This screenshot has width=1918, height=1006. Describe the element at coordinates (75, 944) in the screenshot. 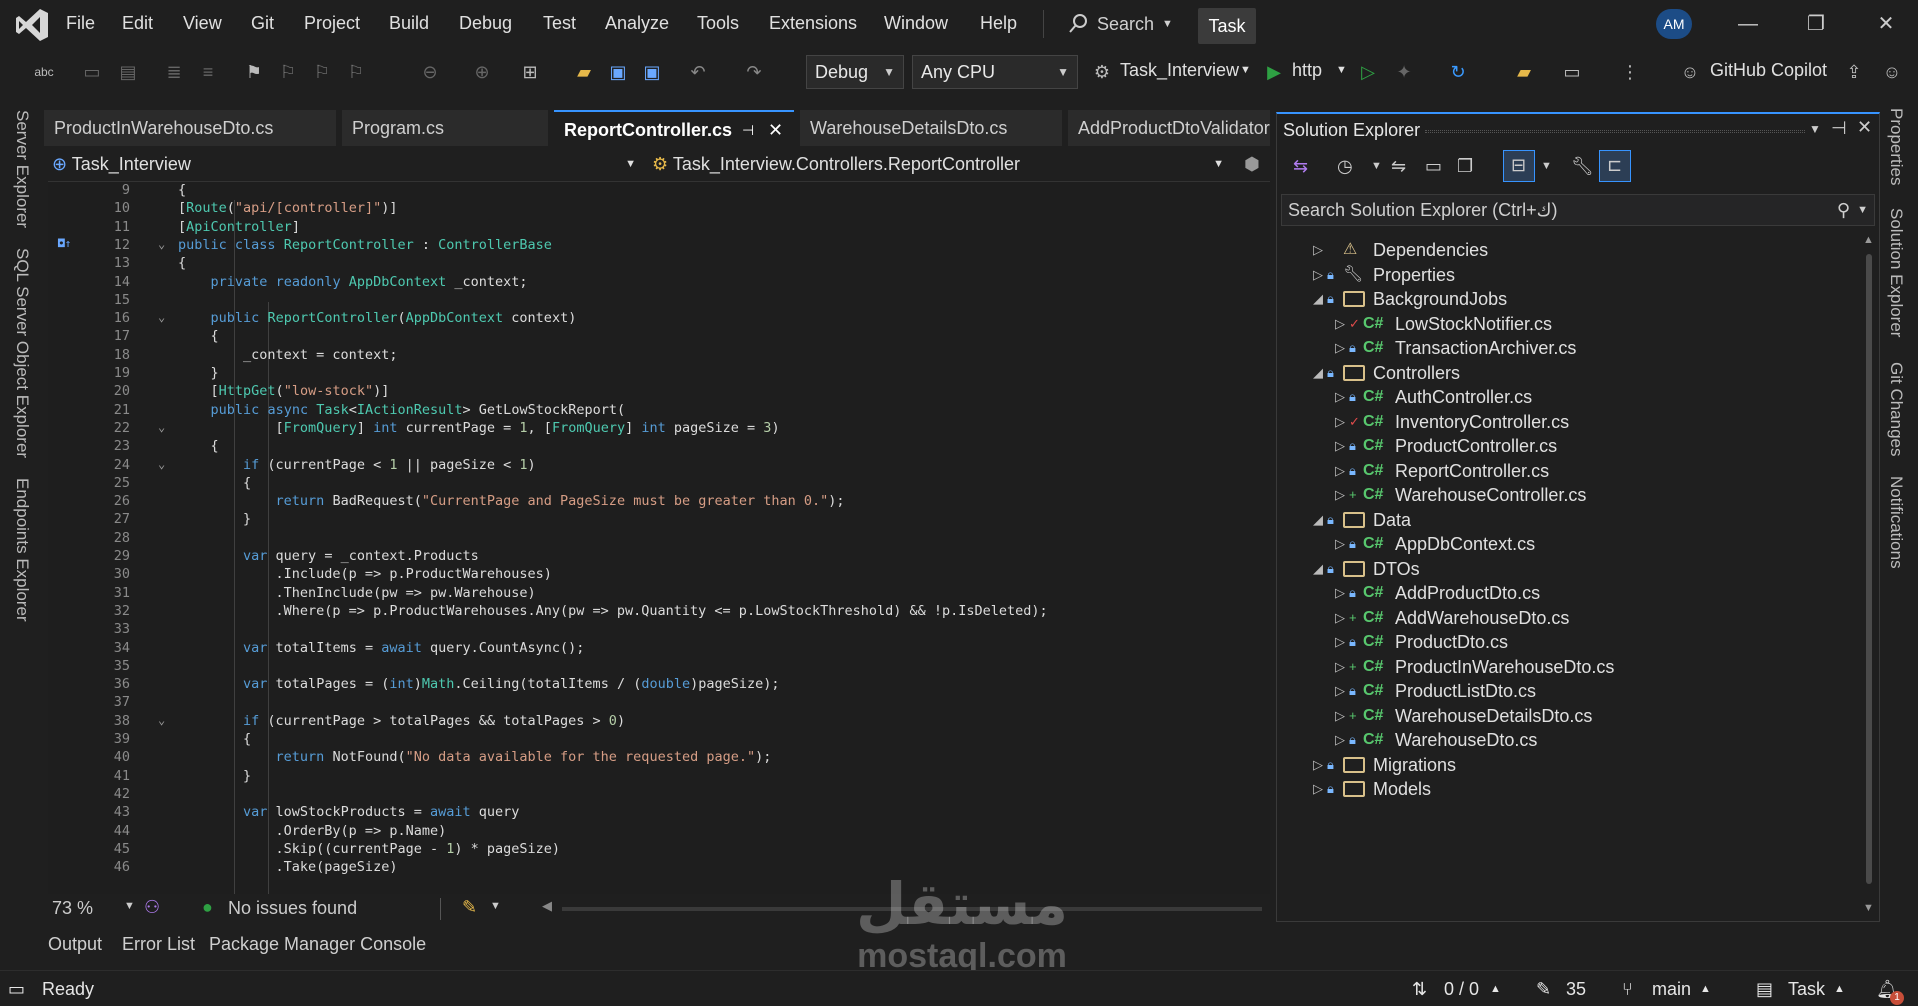

I see `tab-output: Output` at that location.